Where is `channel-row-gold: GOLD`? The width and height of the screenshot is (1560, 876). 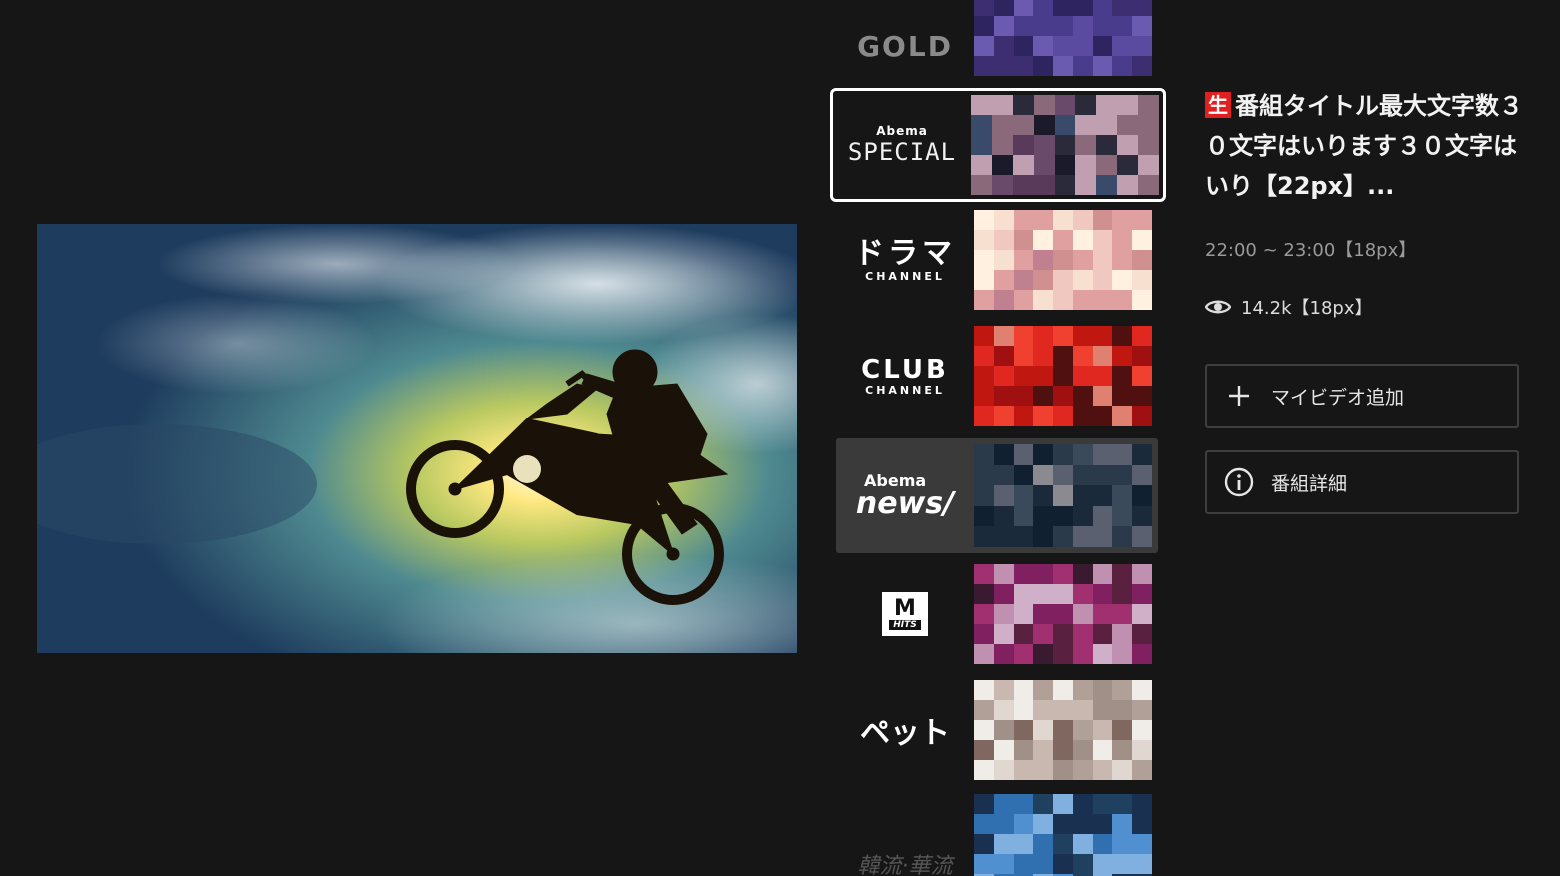 channel-row-gold: GOLD is located at coordinates (997, 41).